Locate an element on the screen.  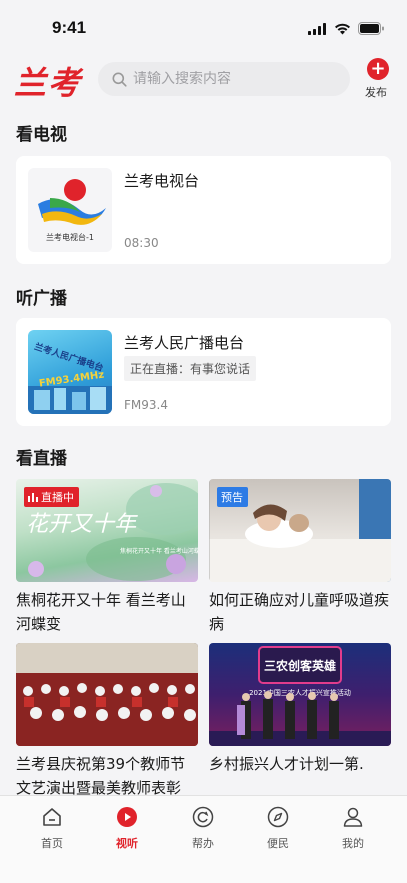
svg-text: 兰考人民广播电台 is located at coordinates (69, 357).